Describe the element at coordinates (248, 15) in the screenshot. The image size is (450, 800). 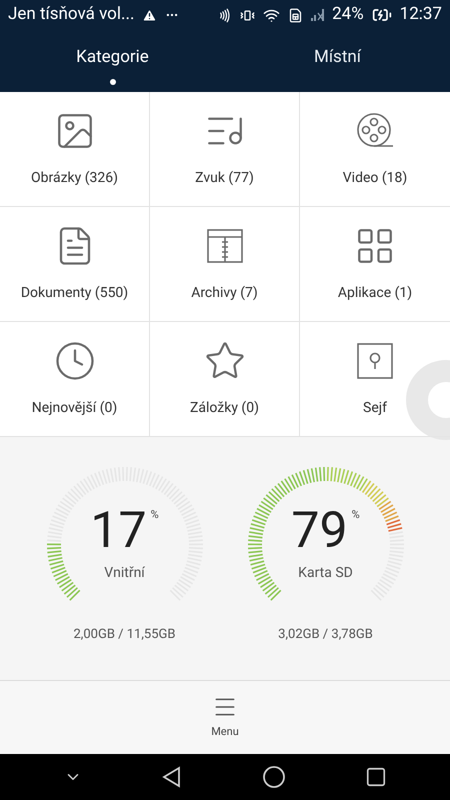
I see `vibrate-icon` at that location.